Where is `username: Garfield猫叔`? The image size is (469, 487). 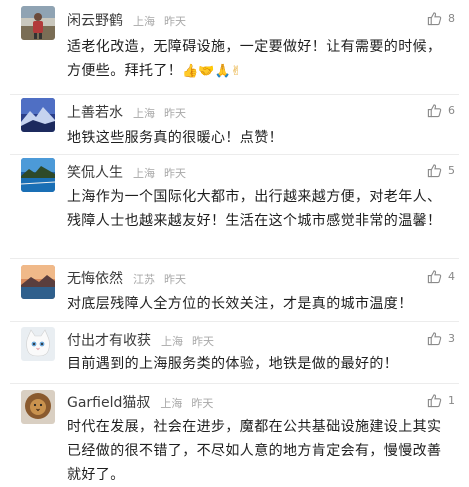 username: Garfield猫叔 is located at coordinates (108, 402).